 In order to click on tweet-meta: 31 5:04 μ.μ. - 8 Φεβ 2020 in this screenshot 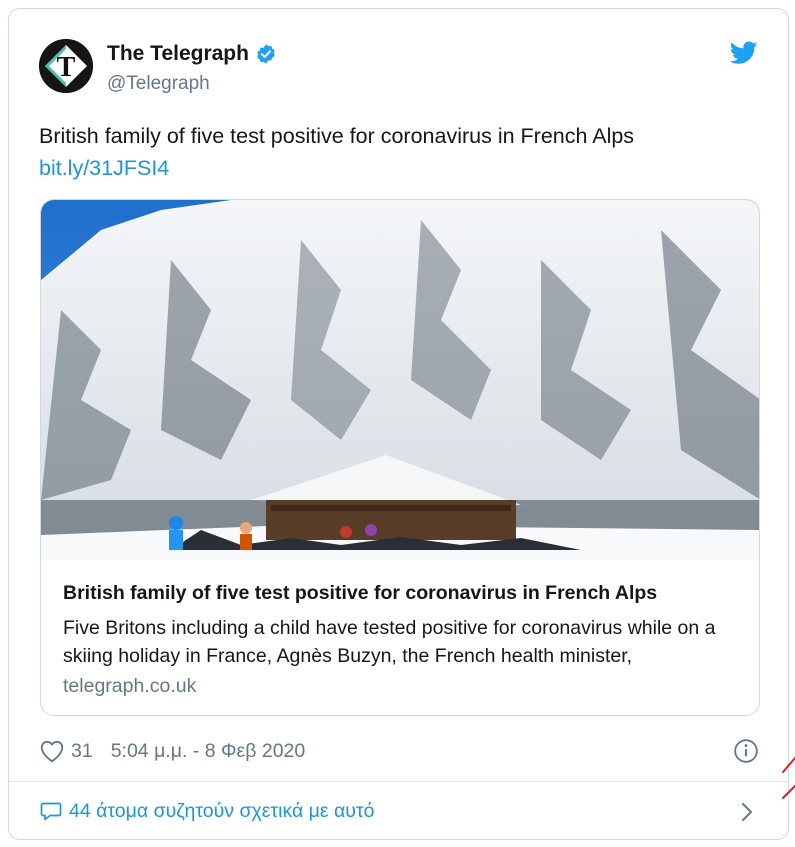, I will do `click(172, 751)`.